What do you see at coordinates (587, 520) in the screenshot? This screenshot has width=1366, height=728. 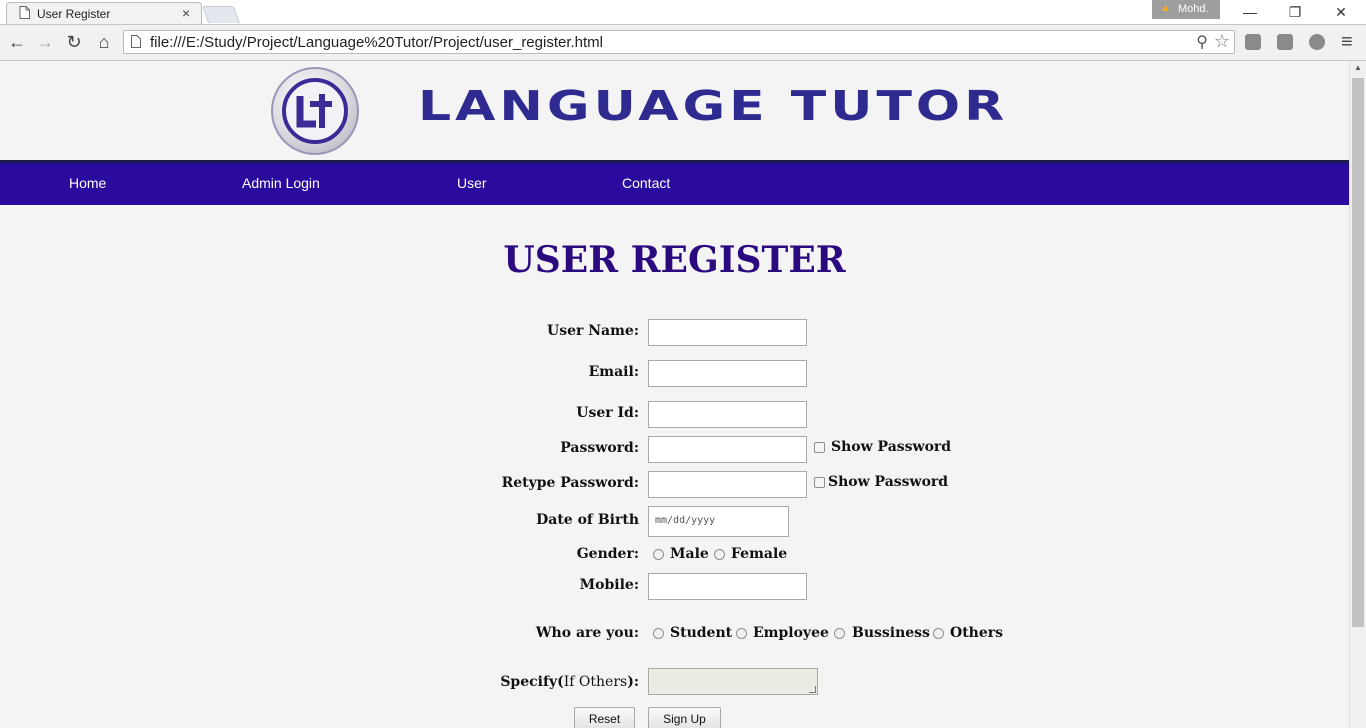 I see `dob-label: Date of Birth` at bounding box center [587, 520].